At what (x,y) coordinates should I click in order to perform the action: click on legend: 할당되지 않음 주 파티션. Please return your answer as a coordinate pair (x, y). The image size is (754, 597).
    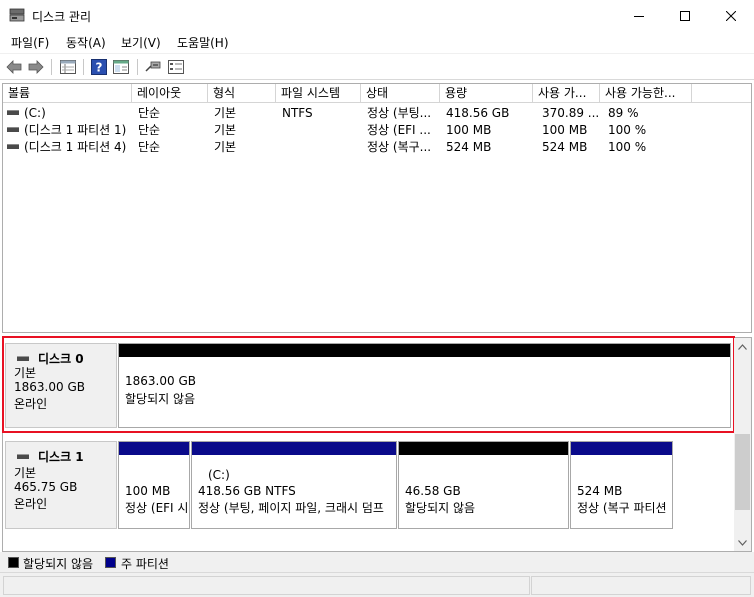
    Looking at the image, I should click on (377, 562).